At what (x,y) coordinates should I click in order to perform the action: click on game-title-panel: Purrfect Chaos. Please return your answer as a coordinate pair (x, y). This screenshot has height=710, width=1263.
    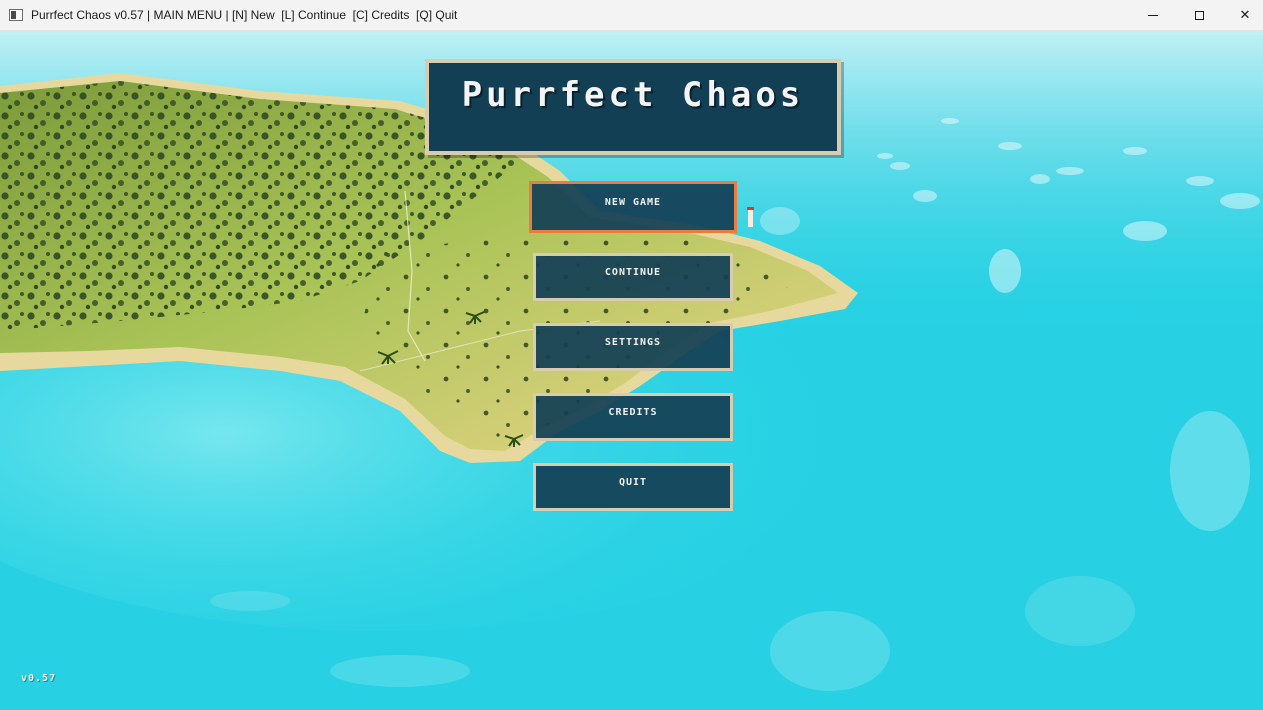
    Looking at the image, I should click on (633, 107).